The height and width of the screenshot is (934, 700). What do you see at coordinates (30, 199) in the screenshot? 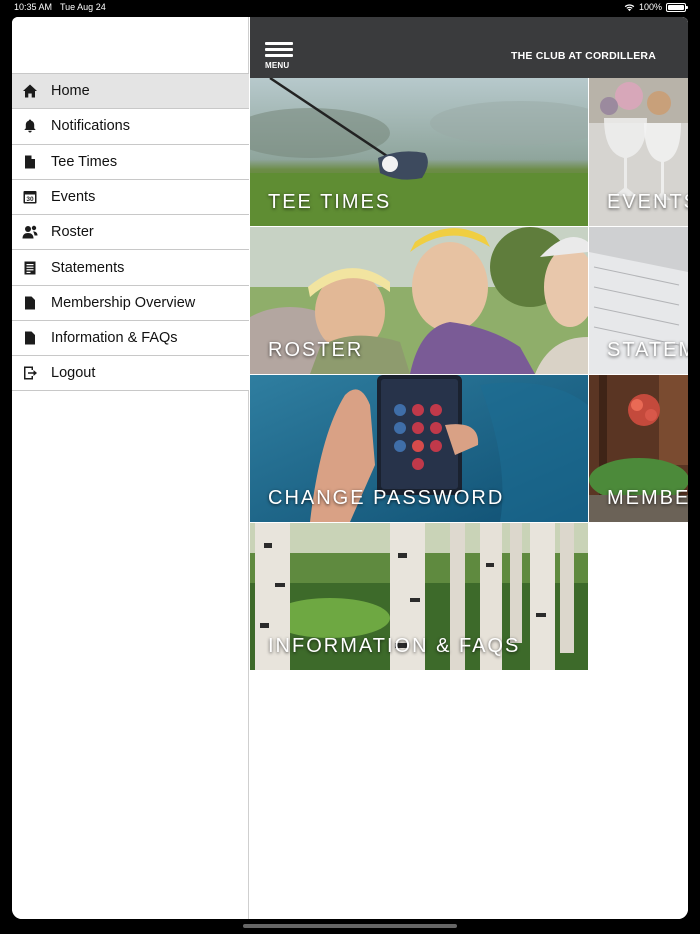
I see `calendar-icon-text: 30` at bounding box center [30, 199].